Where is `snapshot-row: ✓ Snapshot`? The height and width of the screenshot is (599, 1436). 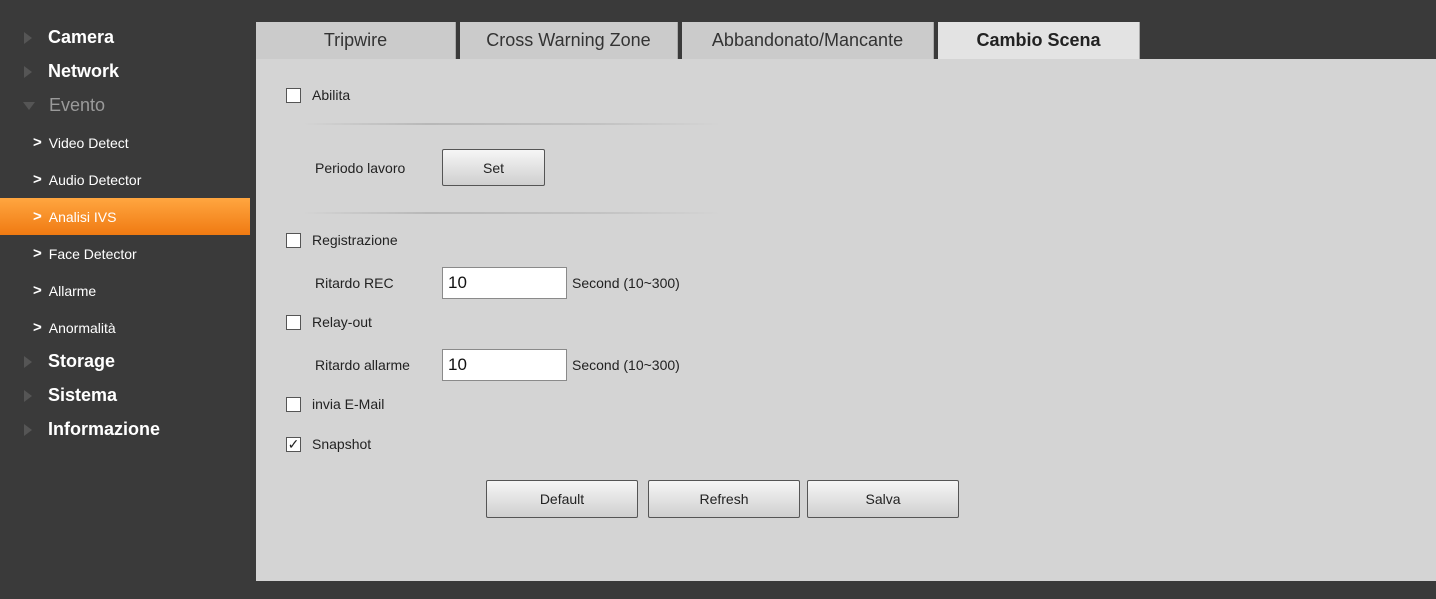
snapshot-row: ✓ Snapshot is located at coordinates (328, 444).